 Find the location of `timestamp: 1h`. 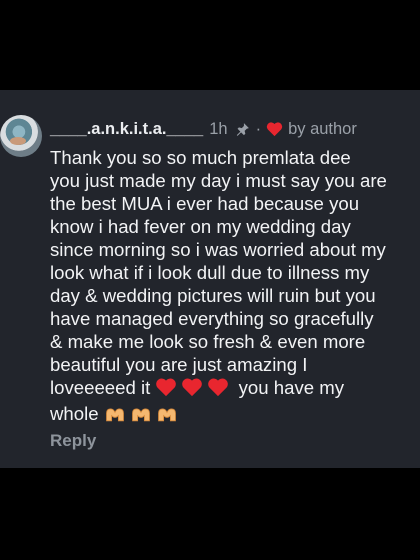

timestamp: 1h is located at coordinates (218, 128).